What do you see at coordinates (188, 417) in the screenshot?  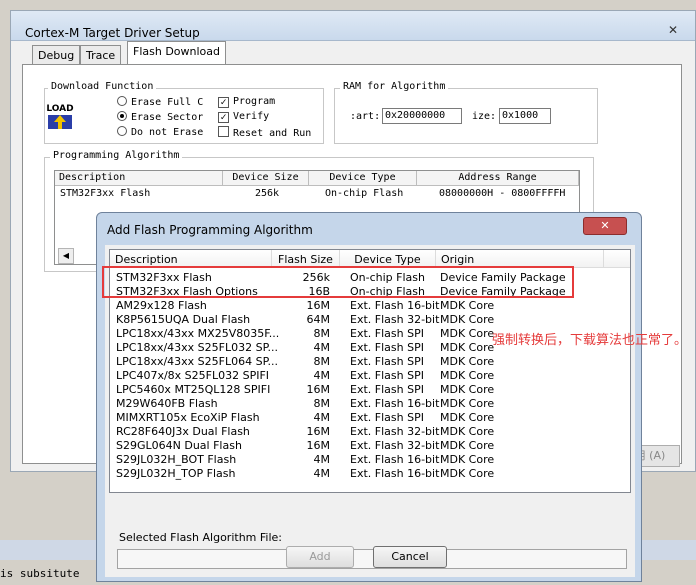 I see `algorithm-description: MIMXRT105x EcoXiP Flash` at bounding box center [188, 417].